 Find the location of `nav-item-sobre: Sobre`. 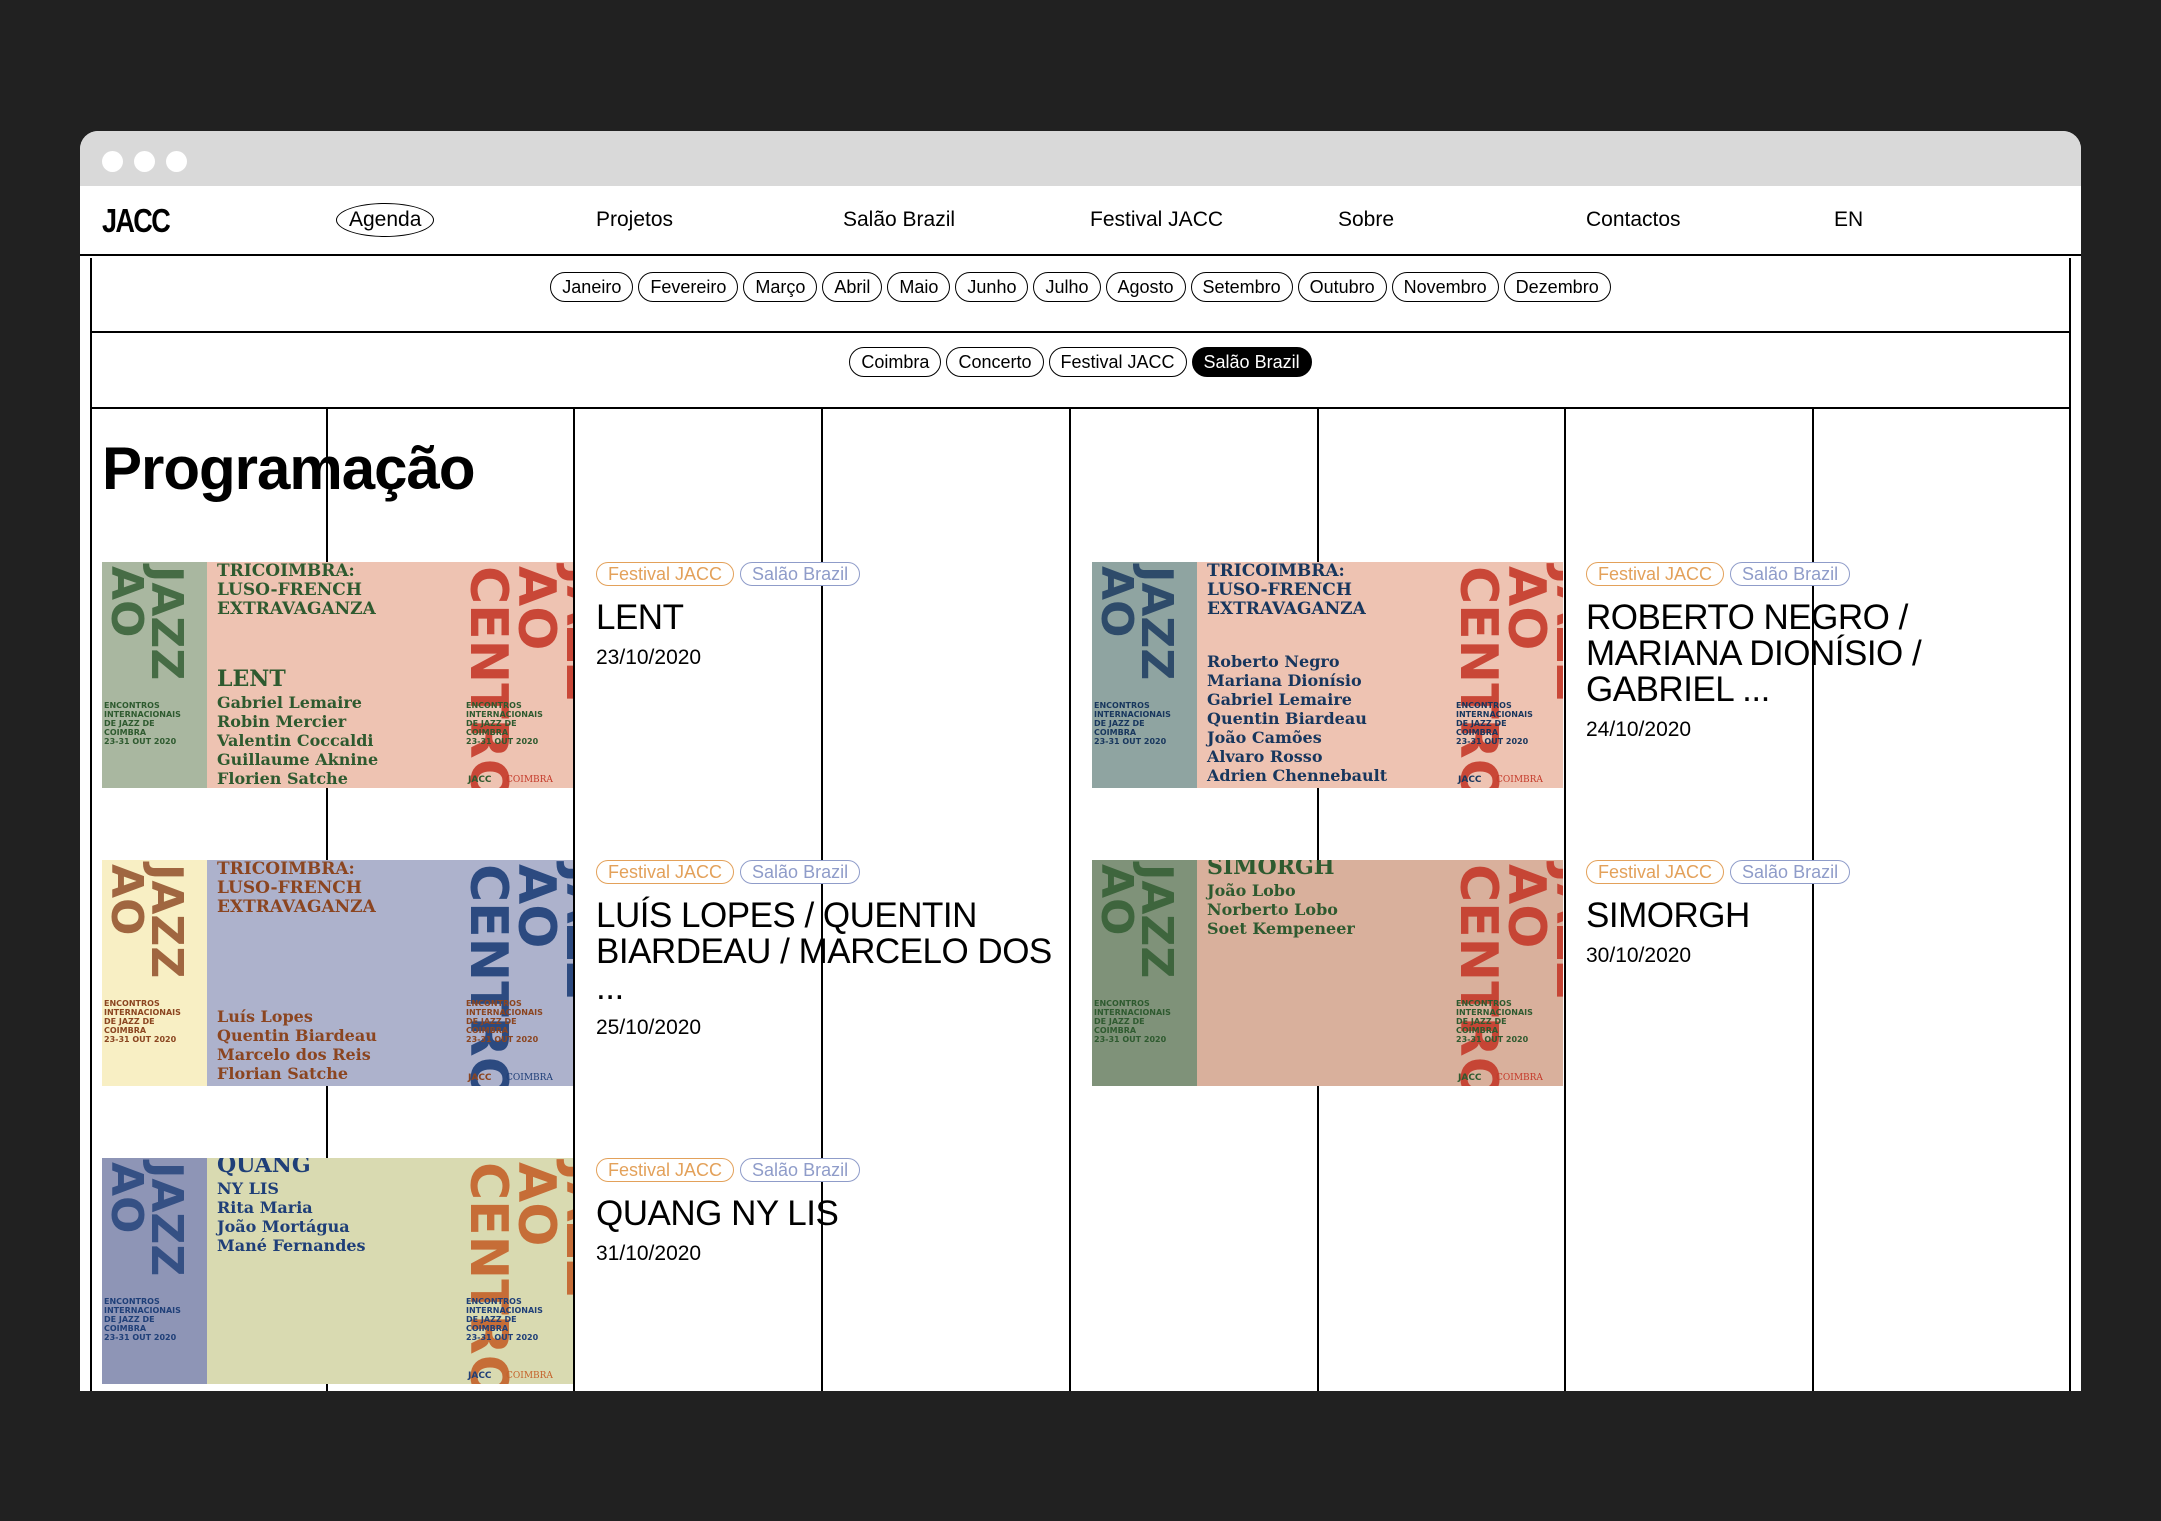

nav-item-sobre: Sobre is located at coordinates (1366, 220).